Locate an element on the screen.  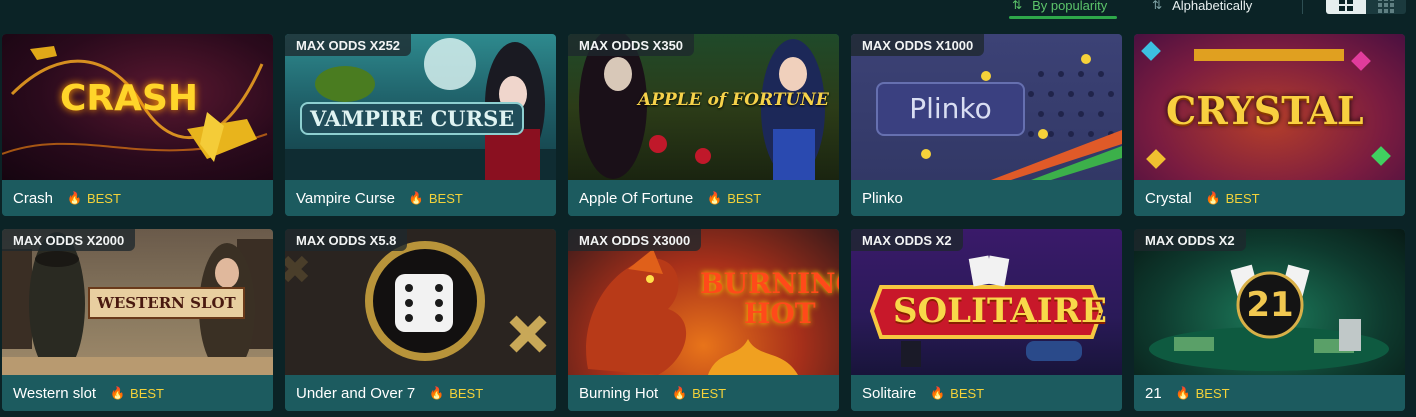
twenty-one-logo: 21 is located at coordinates (1270, 305).